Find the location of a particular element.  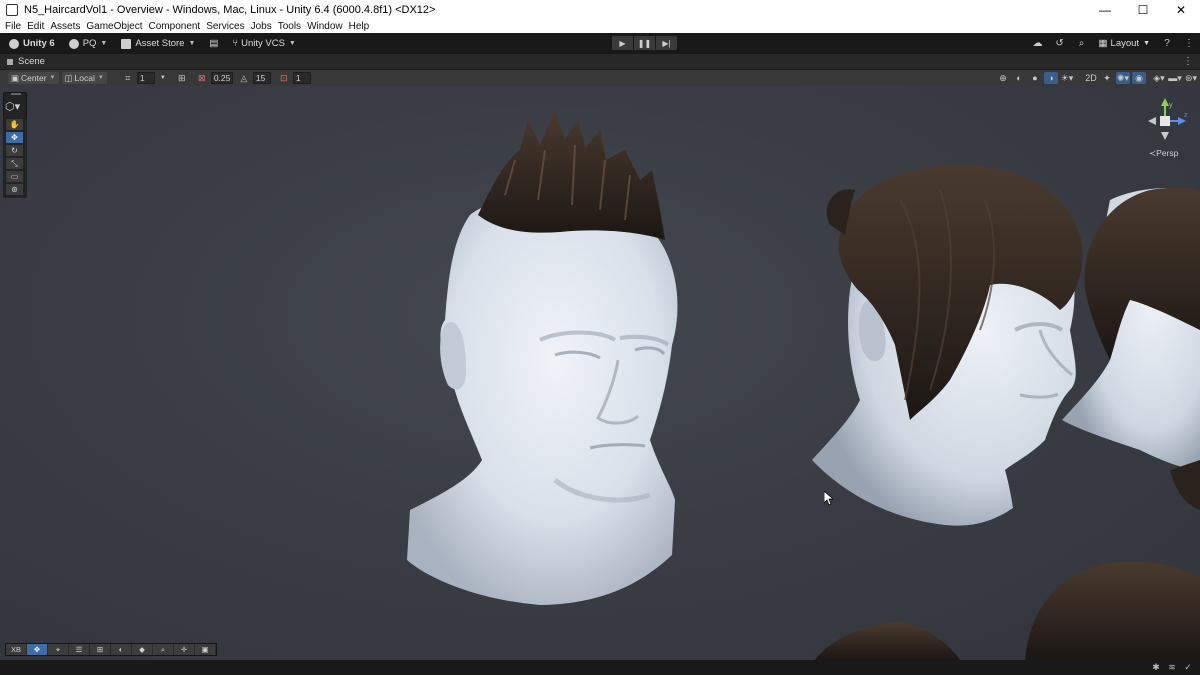

camera-overlay-icon: ▣ is located at coordinates (205, 649).